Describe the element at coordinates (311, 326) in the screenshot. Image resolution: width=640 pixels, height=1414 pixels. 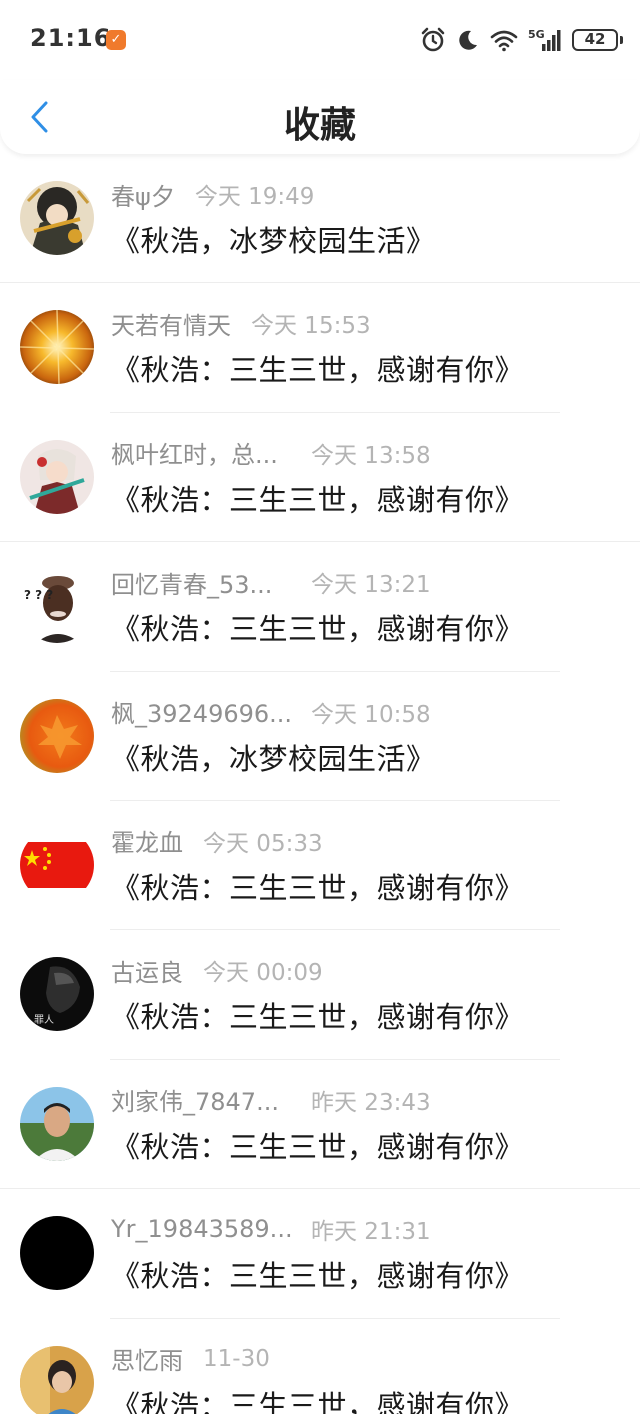
I see `timestamp: 今天 15:53` at that location.